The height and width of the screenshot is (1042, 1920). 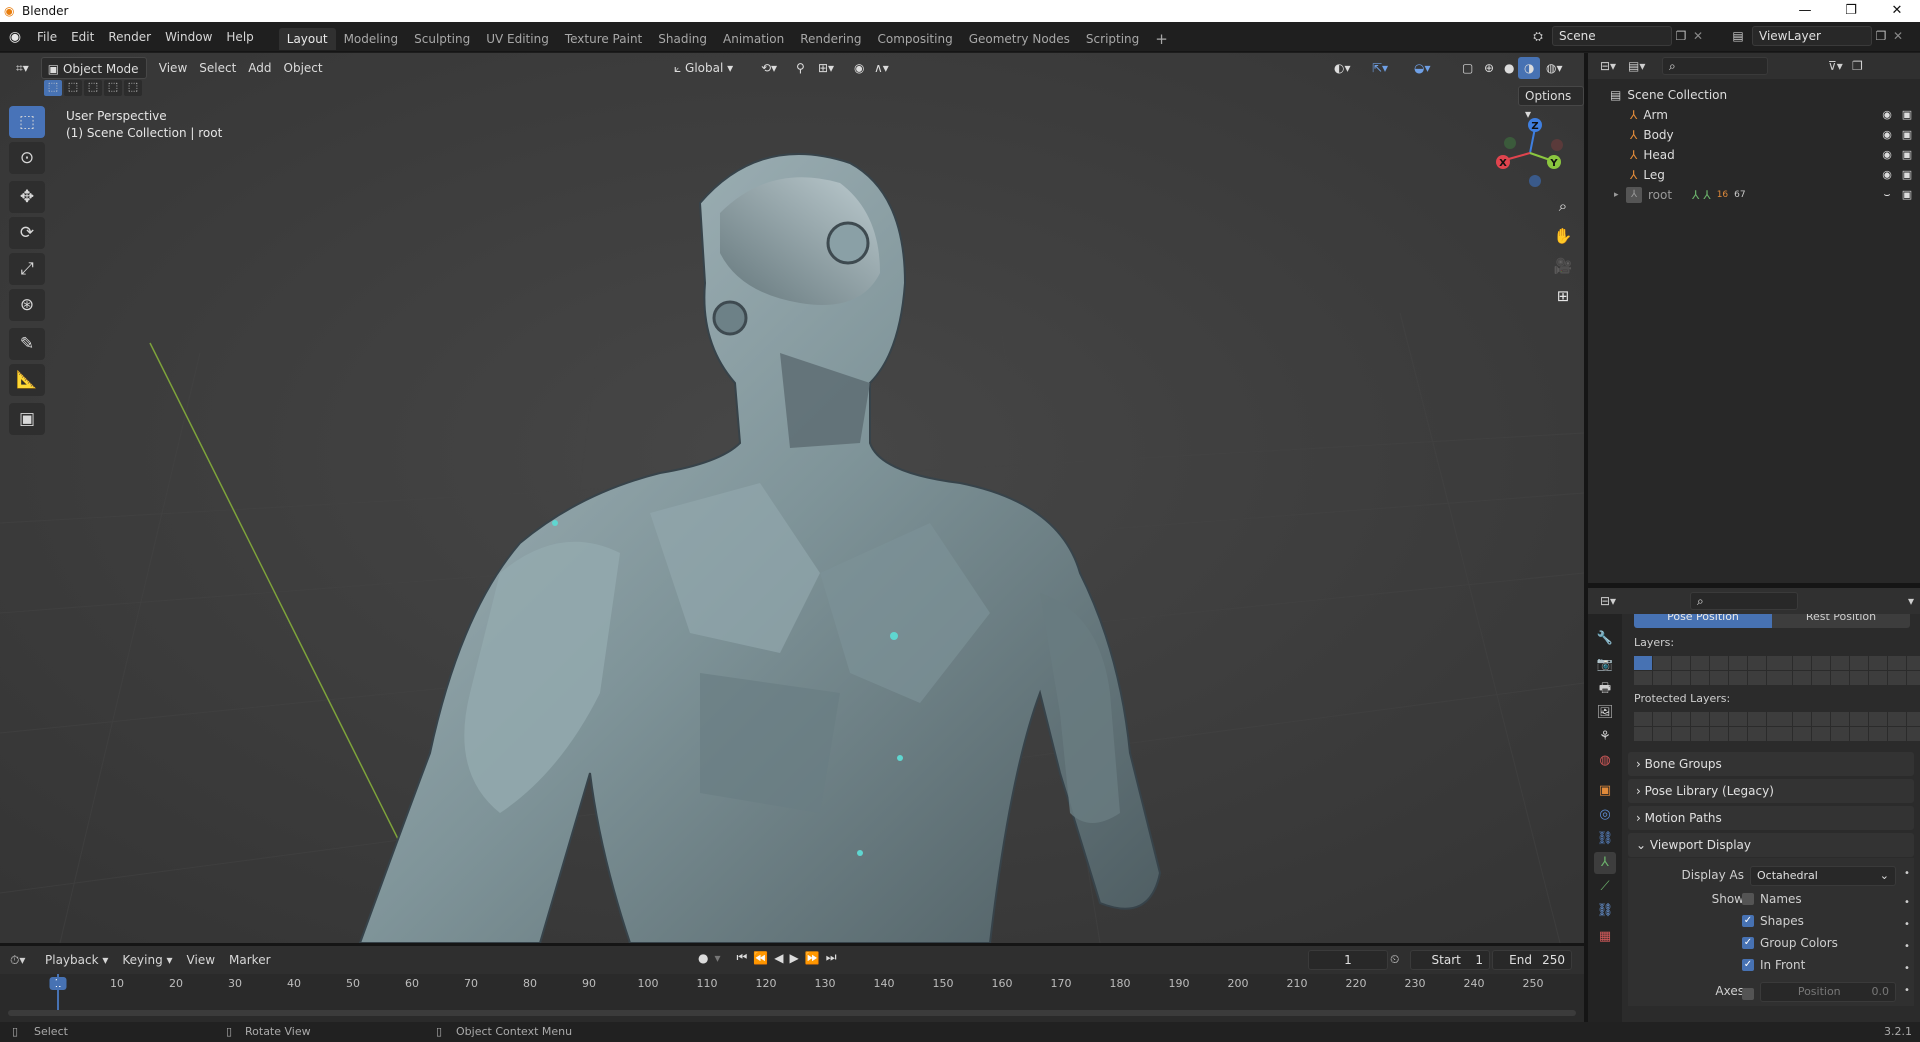 What do you see at coordinates (1450, 960) in the screenshot?
I see `start-frame-field: Start 1` at bounding box center [1450, 960].